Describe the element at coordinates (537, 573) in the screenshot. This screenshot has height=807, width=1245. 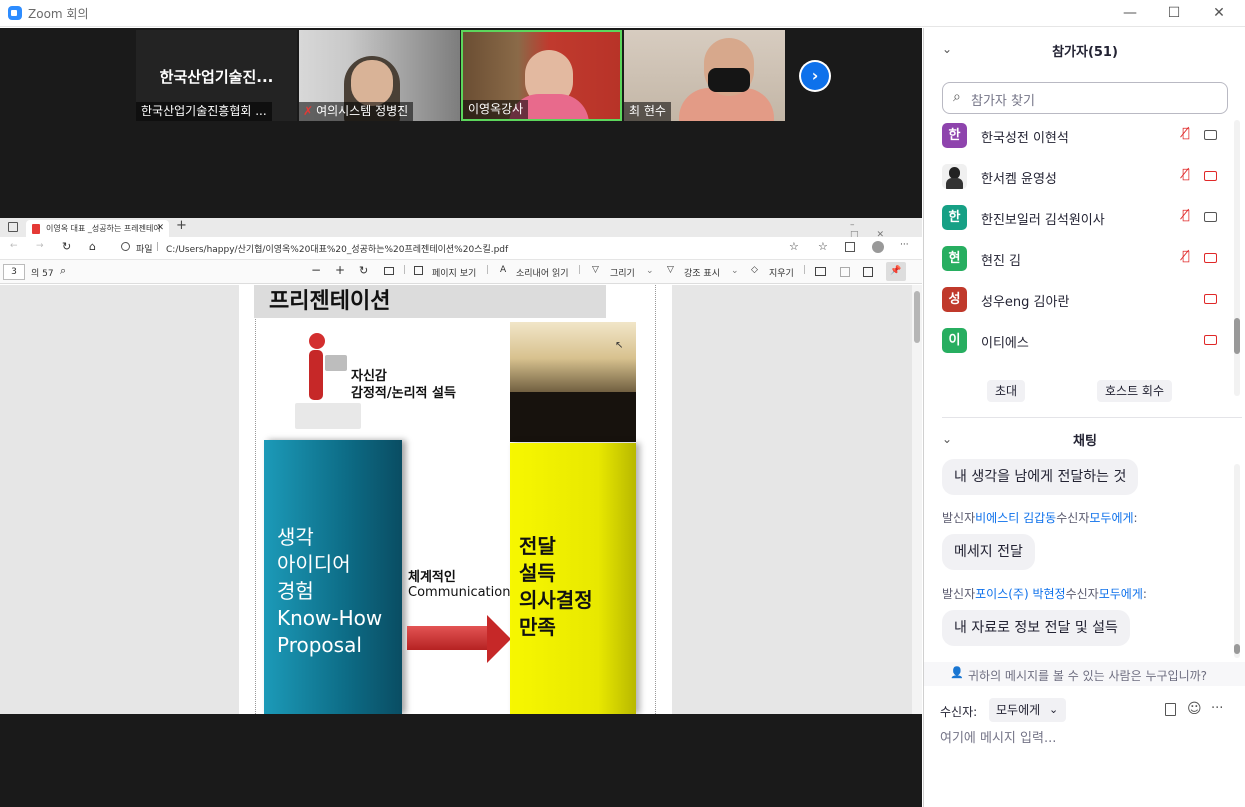
I see `outcome-line: 설득` at that location.